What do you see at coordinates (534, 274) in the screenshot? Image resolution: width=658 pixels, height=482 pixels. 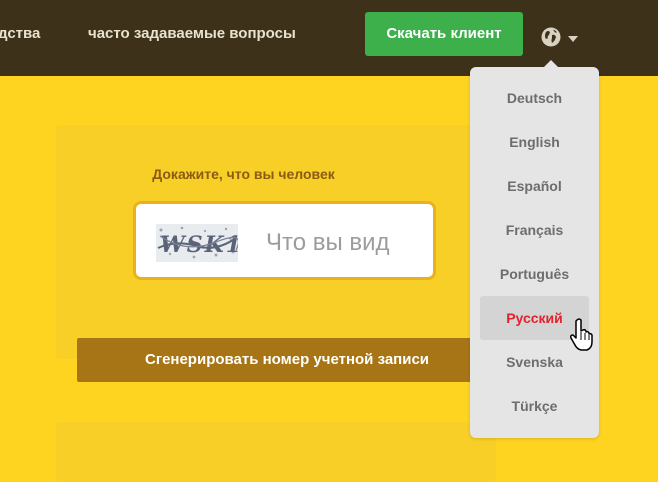 I see `language-option-portugues: Português` at bounding box center [534, 274].